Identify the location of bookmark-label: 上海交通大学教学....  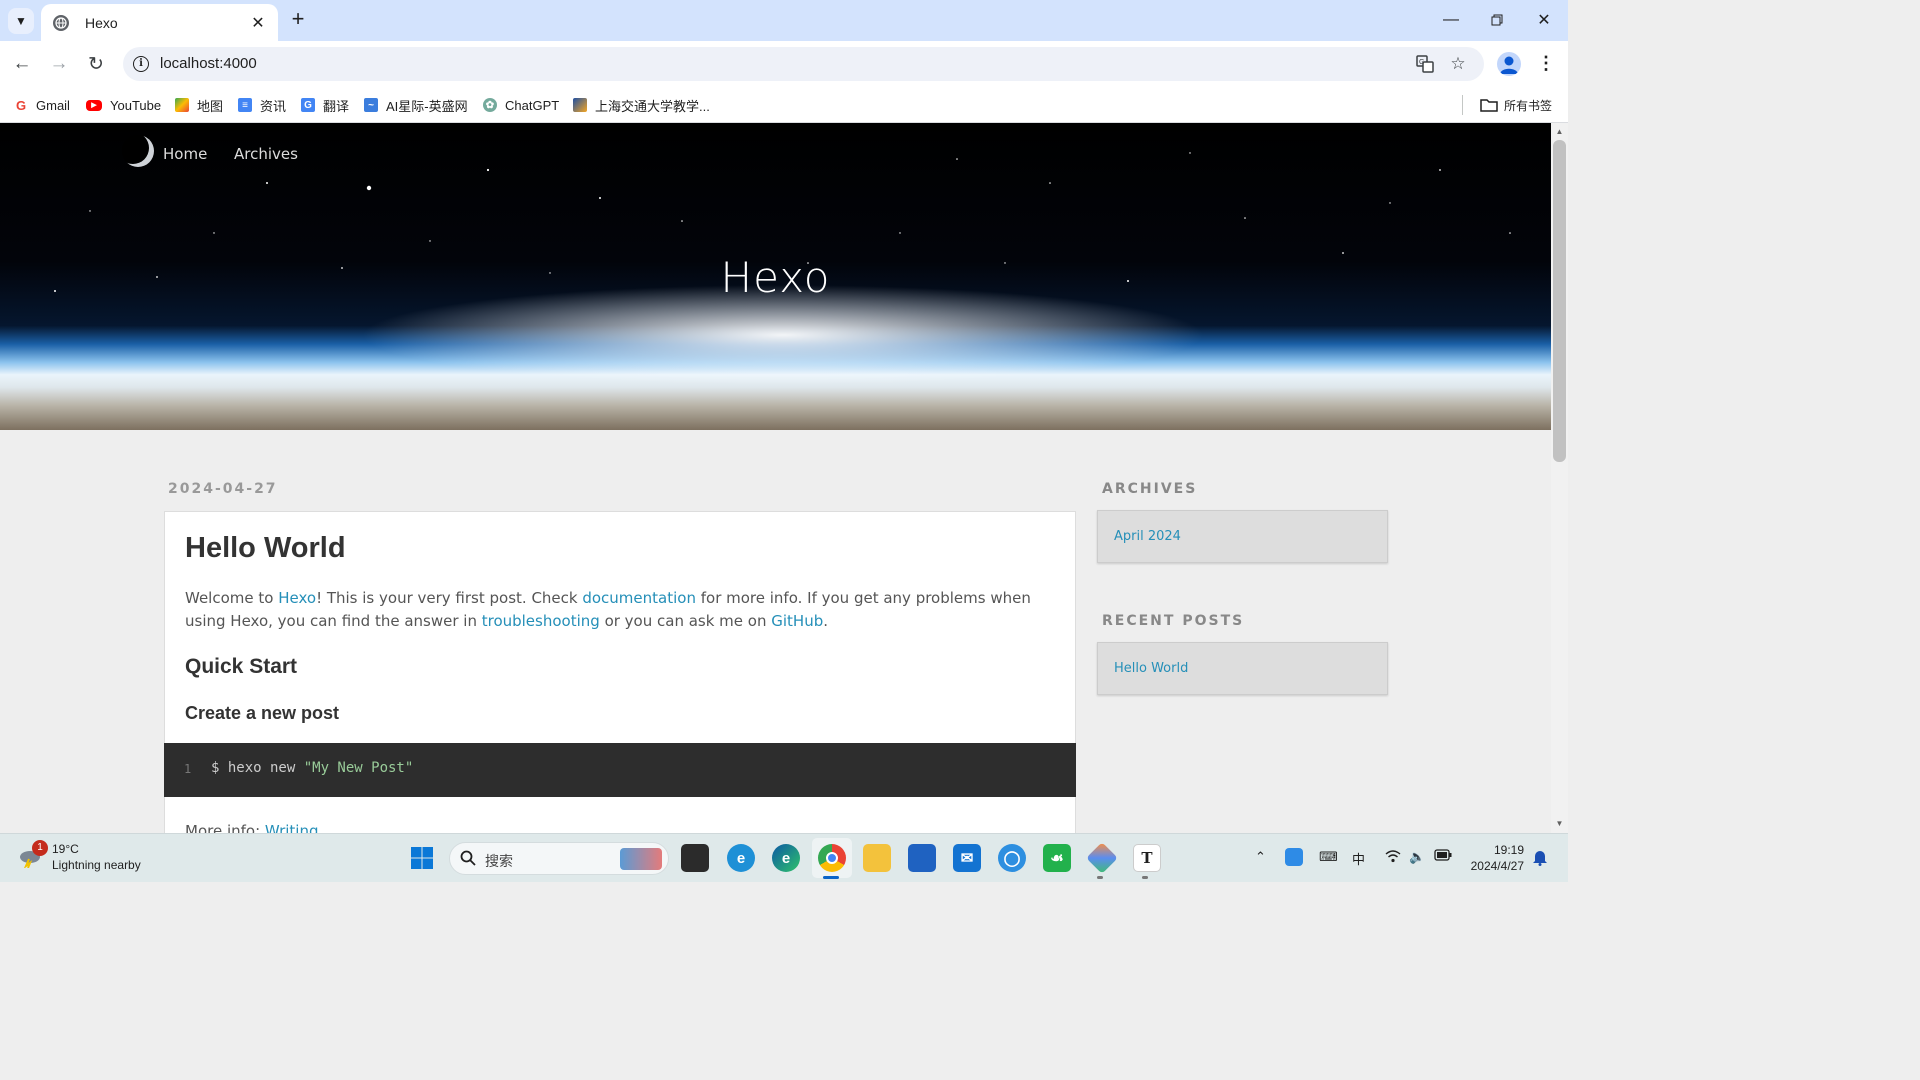
(652, 106).